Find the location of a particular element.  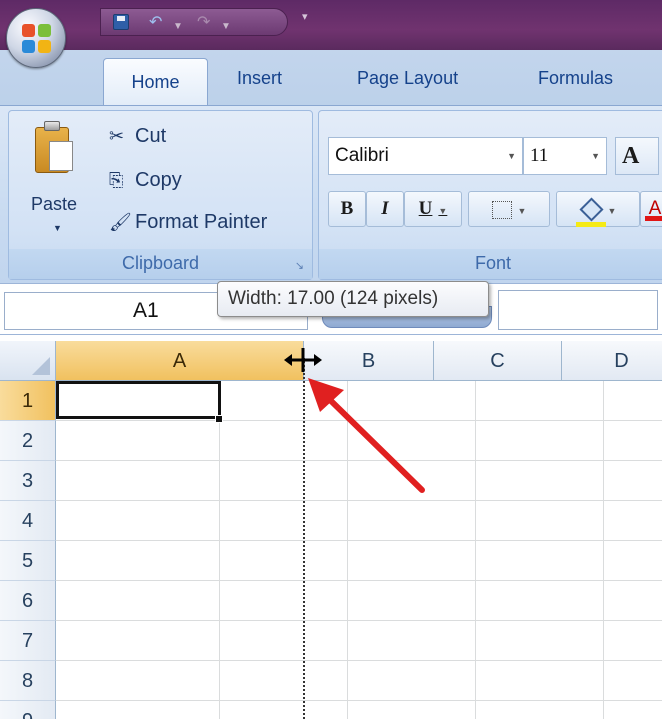

tab-home: Home is located at coordinates (155, 82).